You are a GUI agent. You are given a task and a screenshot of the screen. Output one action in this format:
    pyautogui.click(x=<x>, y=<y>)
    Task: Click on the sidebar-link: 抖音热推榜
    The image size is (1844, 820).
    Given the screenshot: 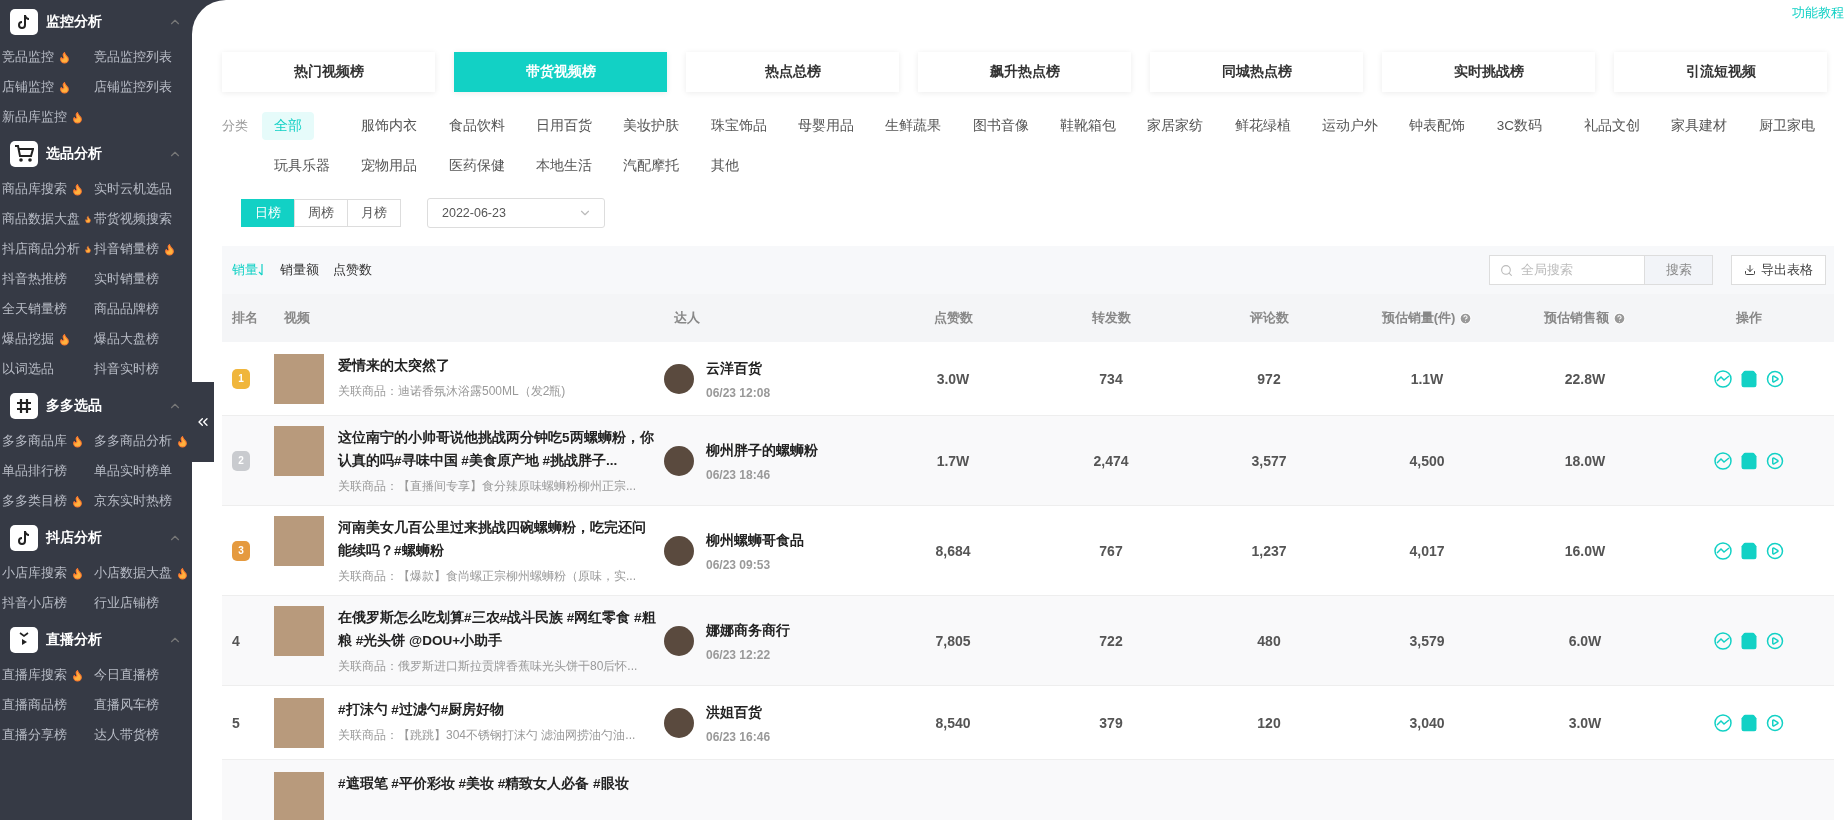 What is the action you would take?
    pyautogui.click(x=46, y=279)
    